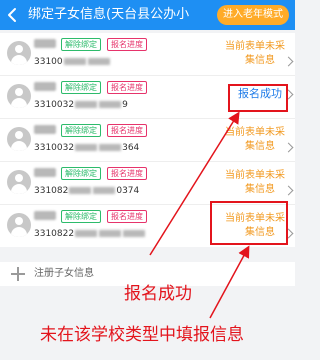  Describe the element at coordinates (142, 335) in the screenshot. I see `annotation-not-filled: 未在该学校类型中填报信息` at that location.